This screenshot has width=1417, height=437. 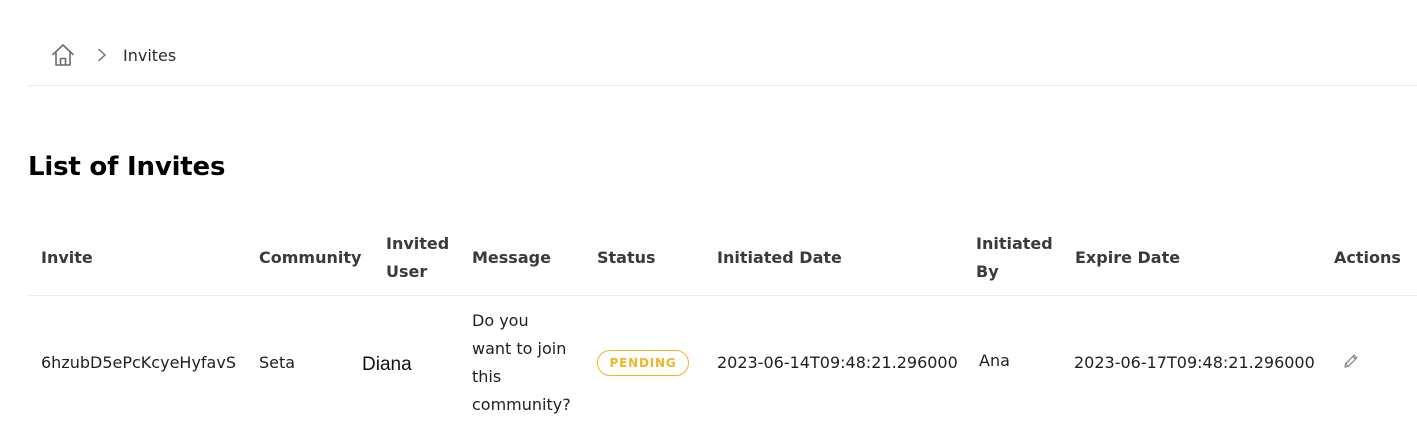 What do you see at coordinates (1014, 243) in the screenshot?
I see `column-header-initiated-by-line1: Initiated` at bounding box center [1014, 243].